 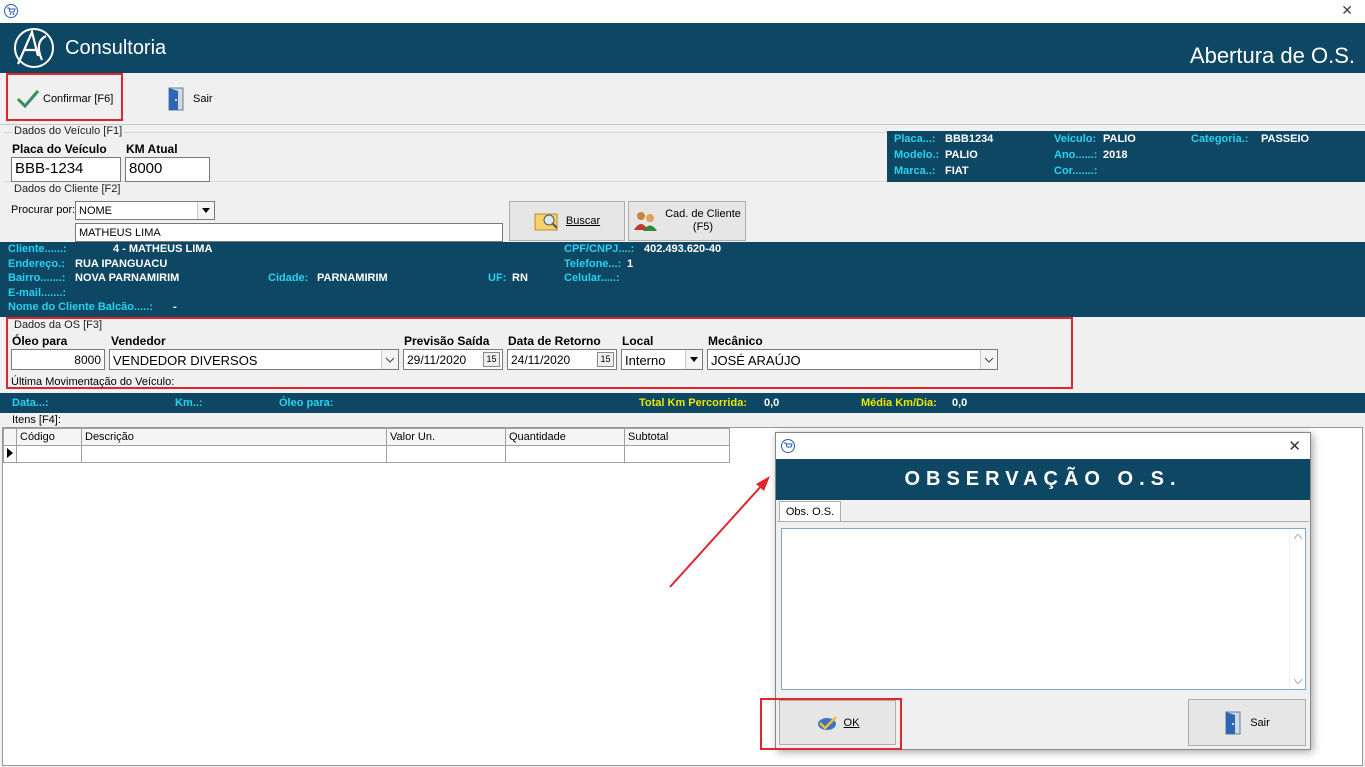 I want to click on client-bairro-label: Bairro.......:, so click(x=37, y=278).